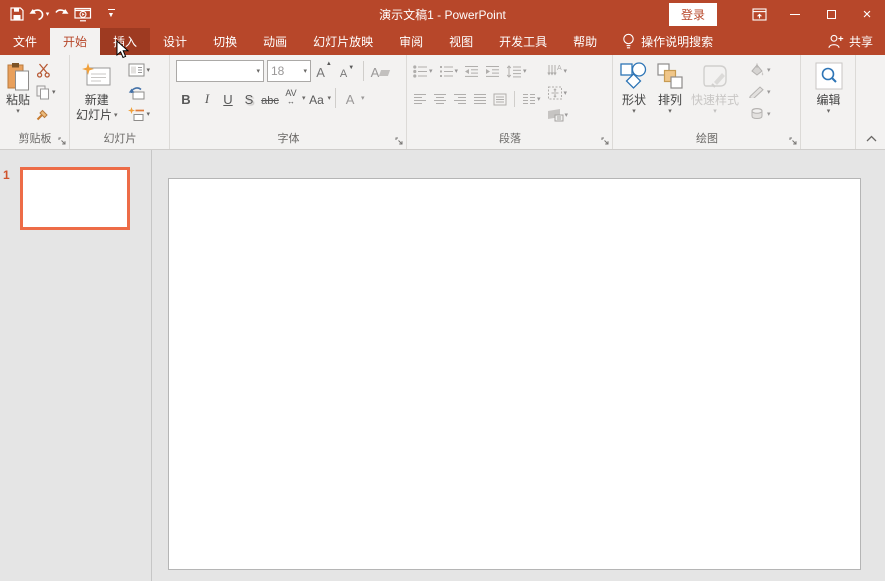 Image resolution: width=885 pixels, height=581 pixels. I want to click on italic-button: I, so click(207, 98).